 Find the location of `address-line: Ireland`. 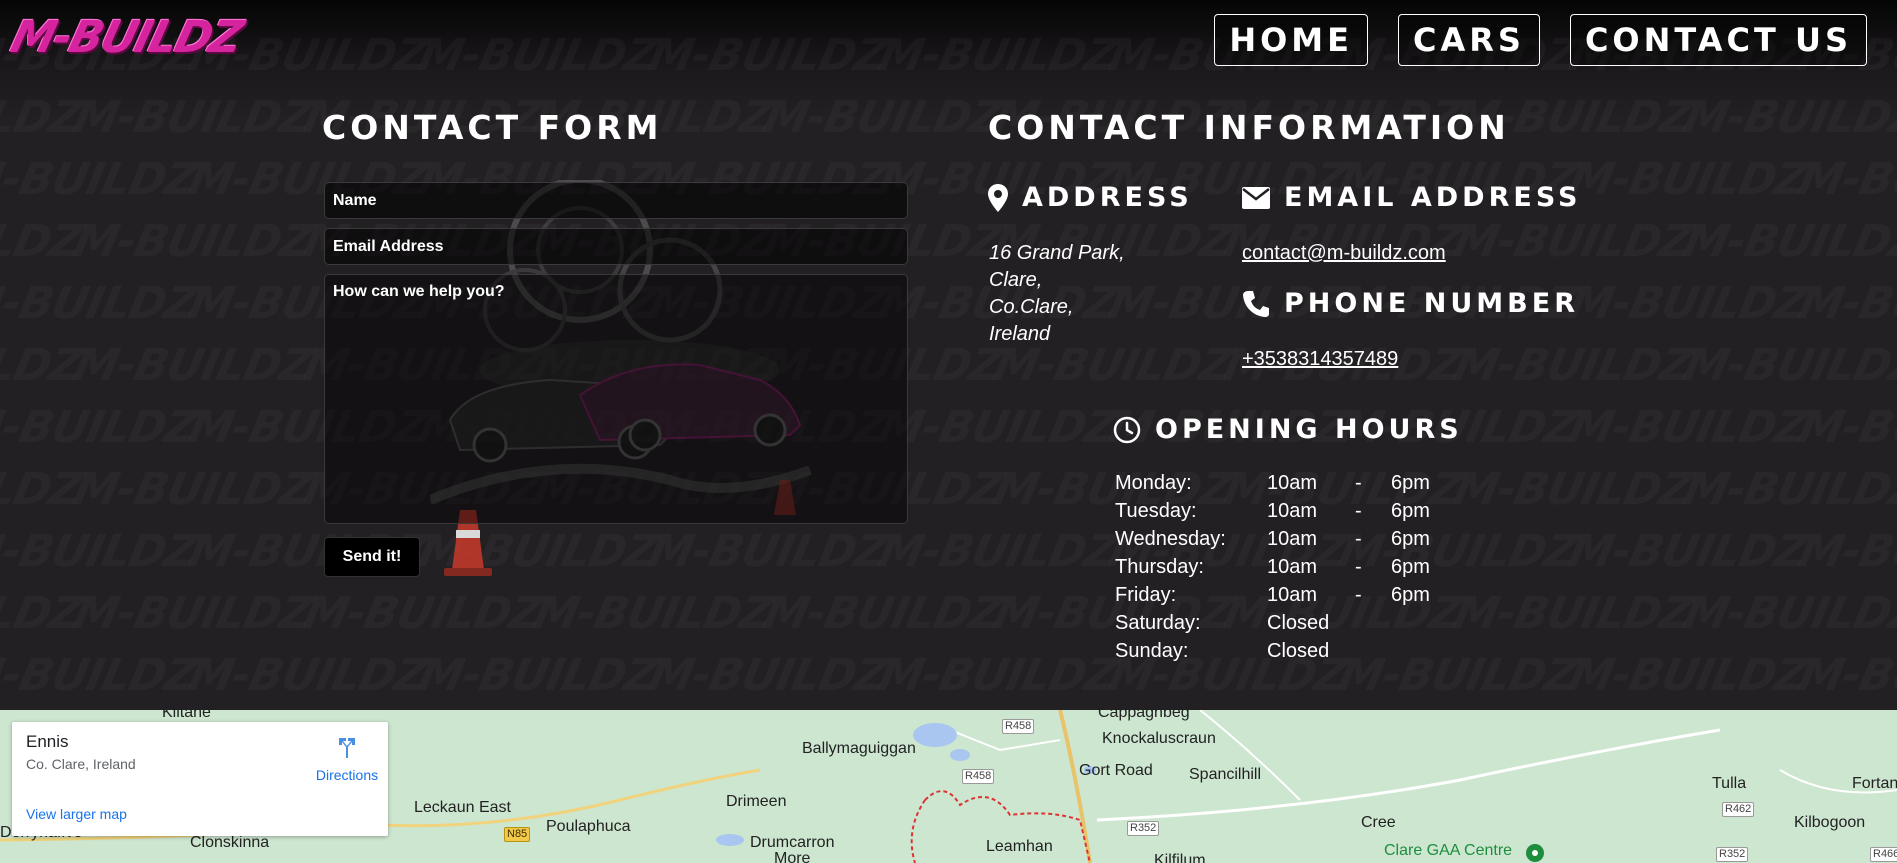

address-line: Ireland is located at coordinates (1020, 334).